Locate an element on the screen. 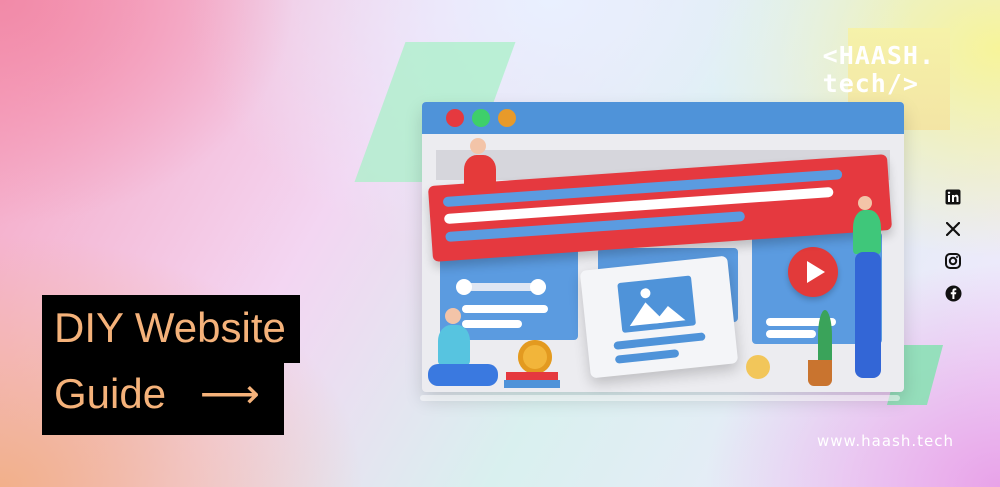 Image resolution: width=1000 pixels, height=487 pixels. headline-line-1: DIY Website is located at coordinates (171, 329).